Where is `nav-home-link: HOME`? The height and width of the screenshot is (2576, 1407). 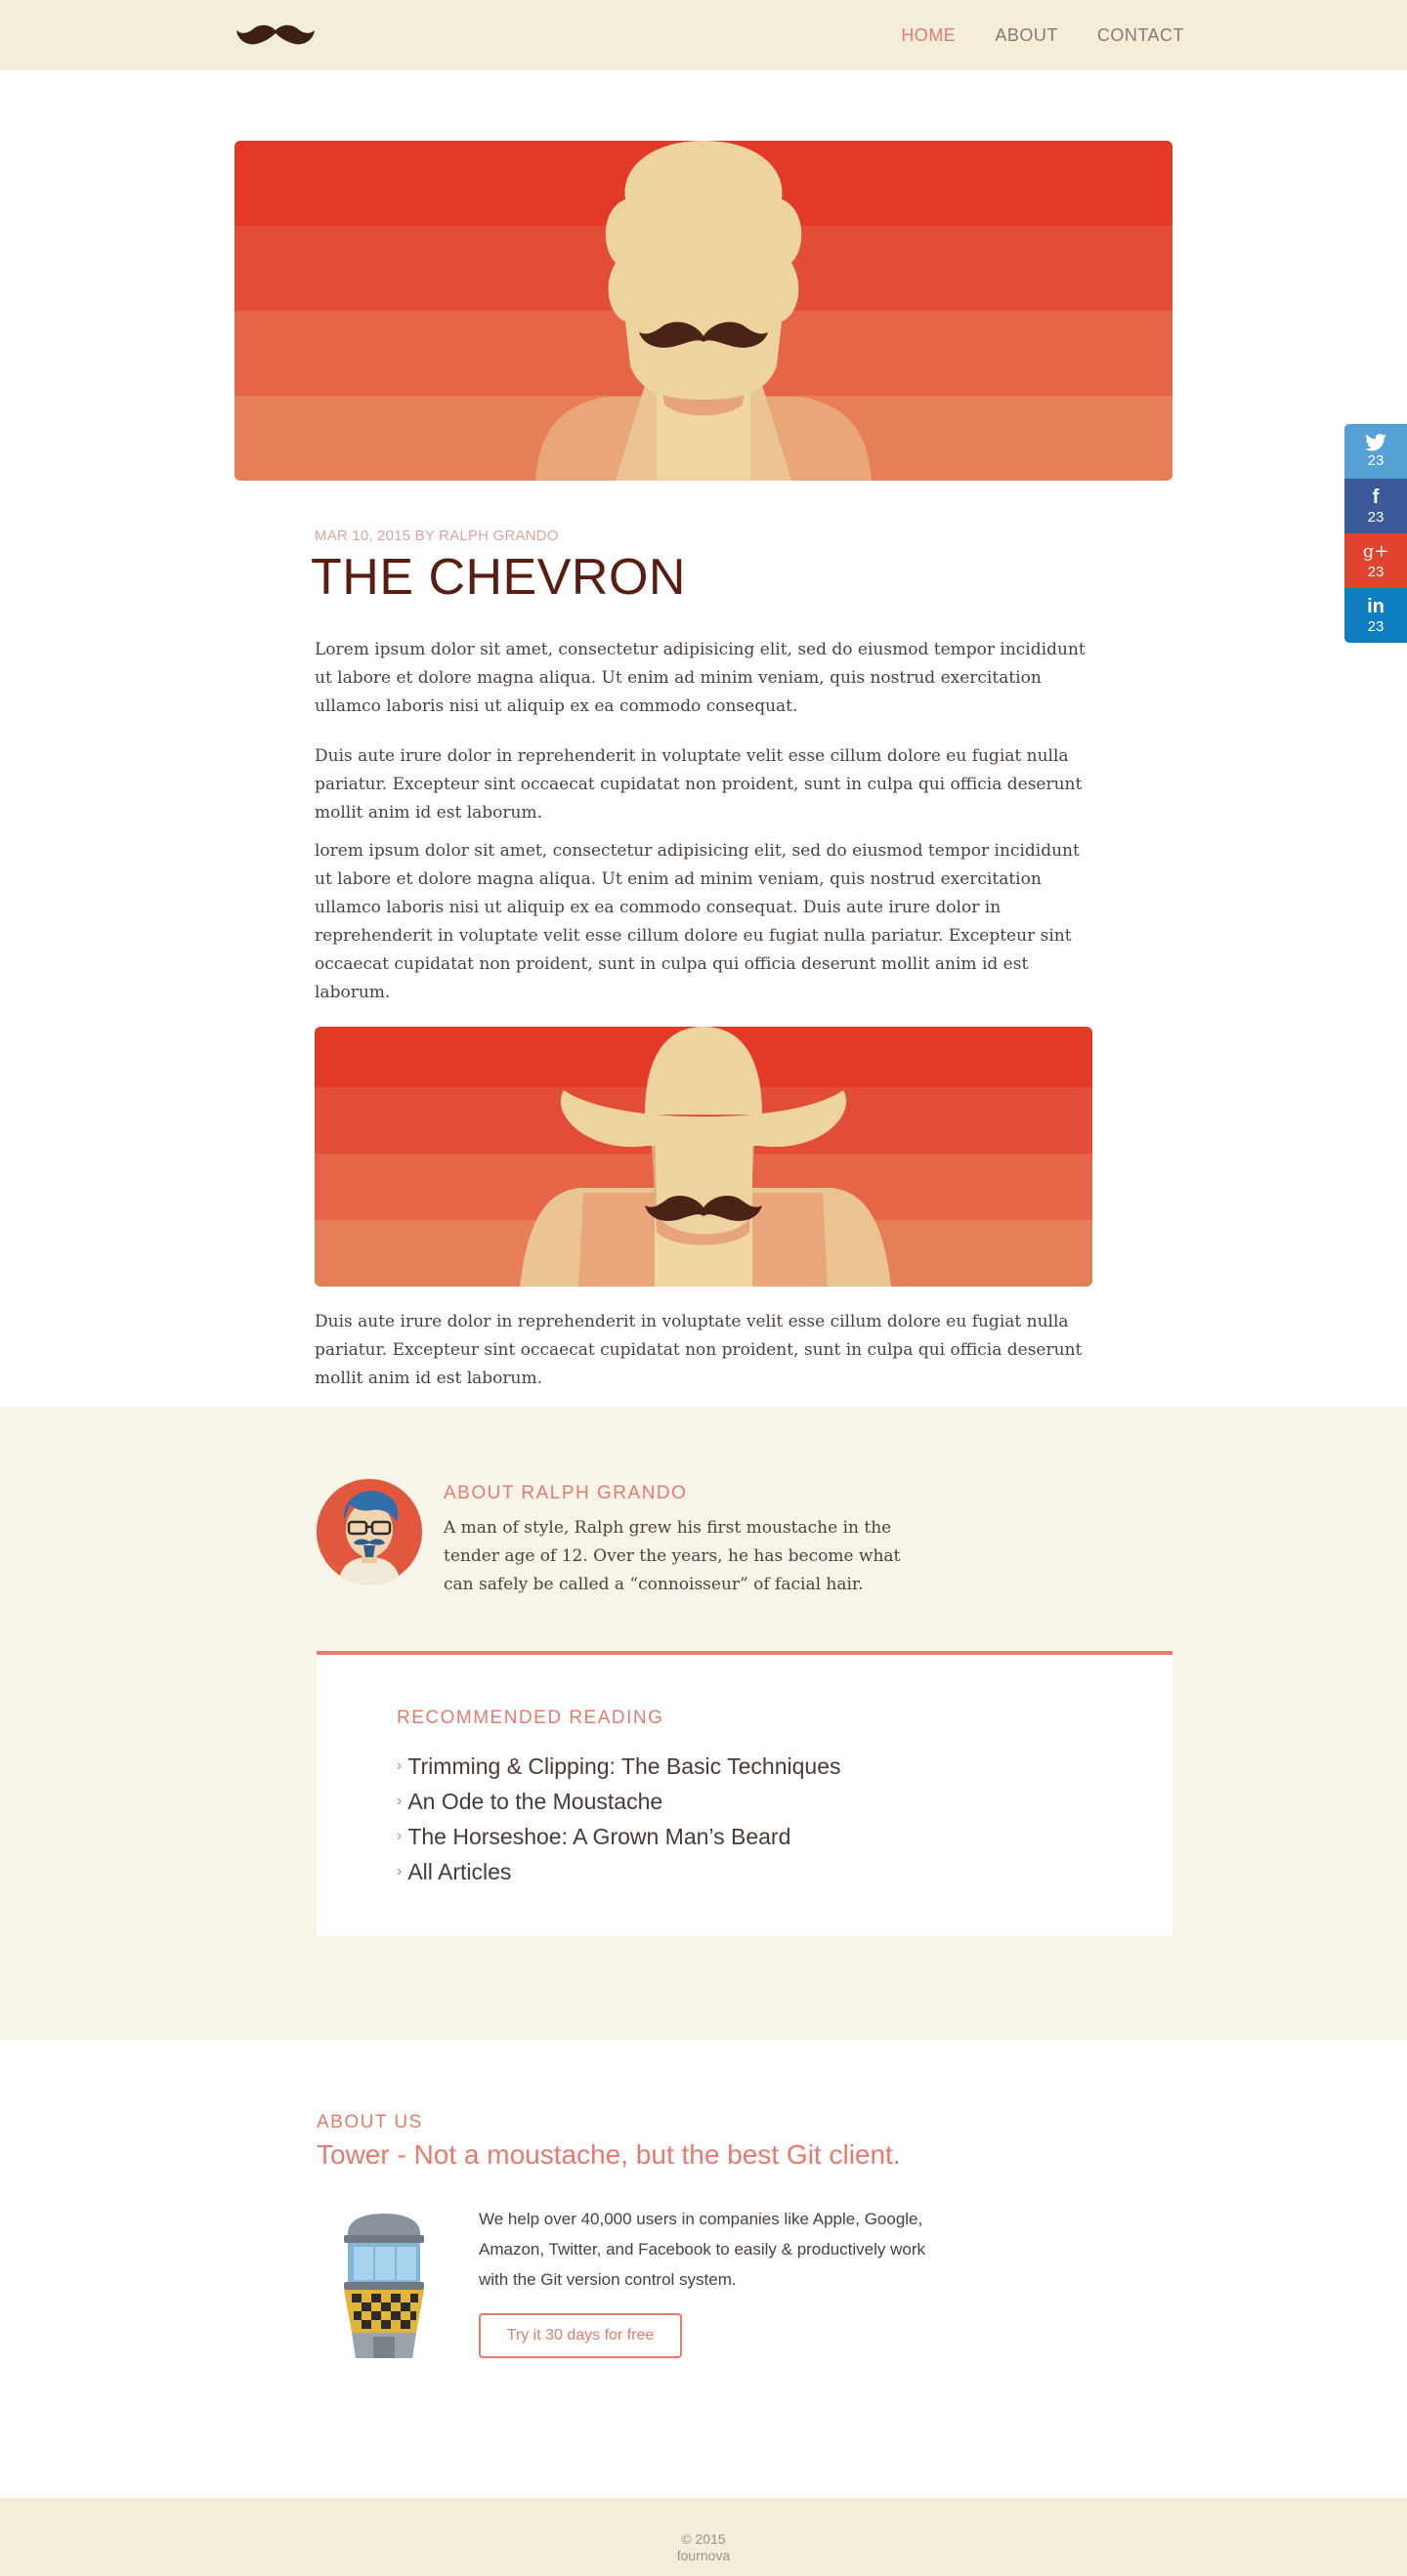
nav-home-link: HOME is located at coordinates (928, 35).